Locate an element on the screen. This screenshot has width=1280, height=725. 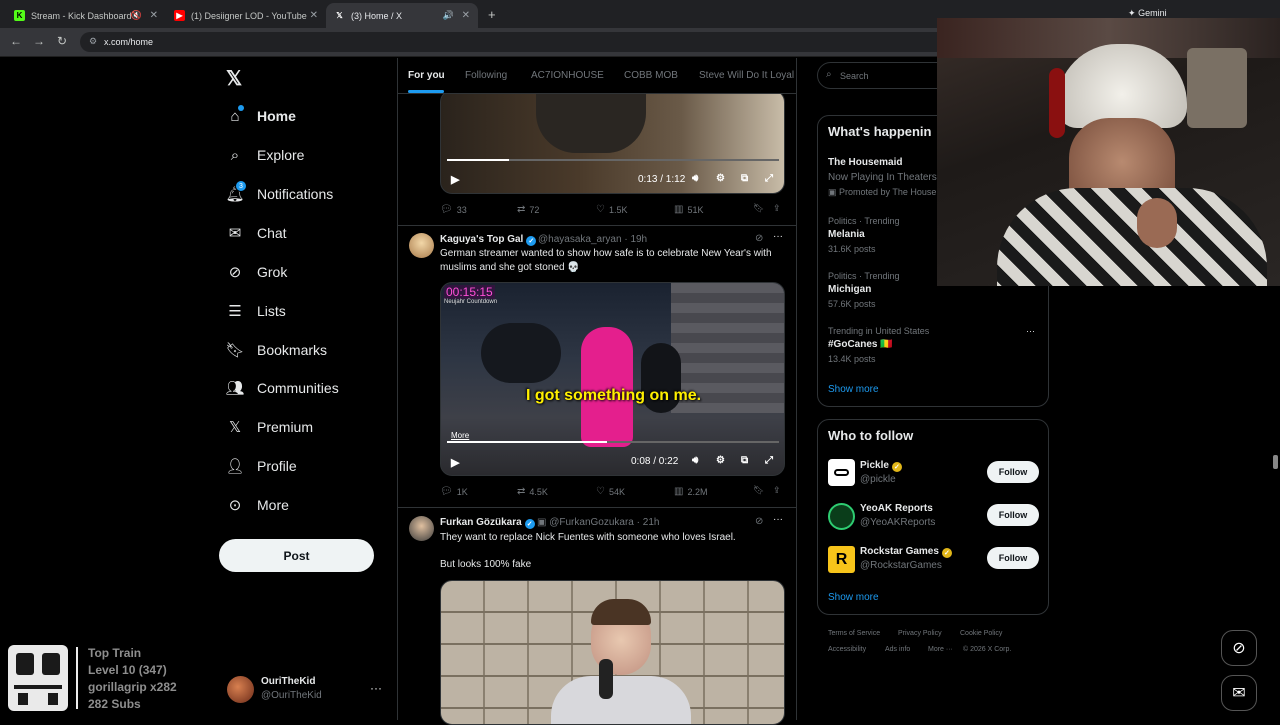
nav-chat: ✉ Chat is located at coordinates (256, 233).